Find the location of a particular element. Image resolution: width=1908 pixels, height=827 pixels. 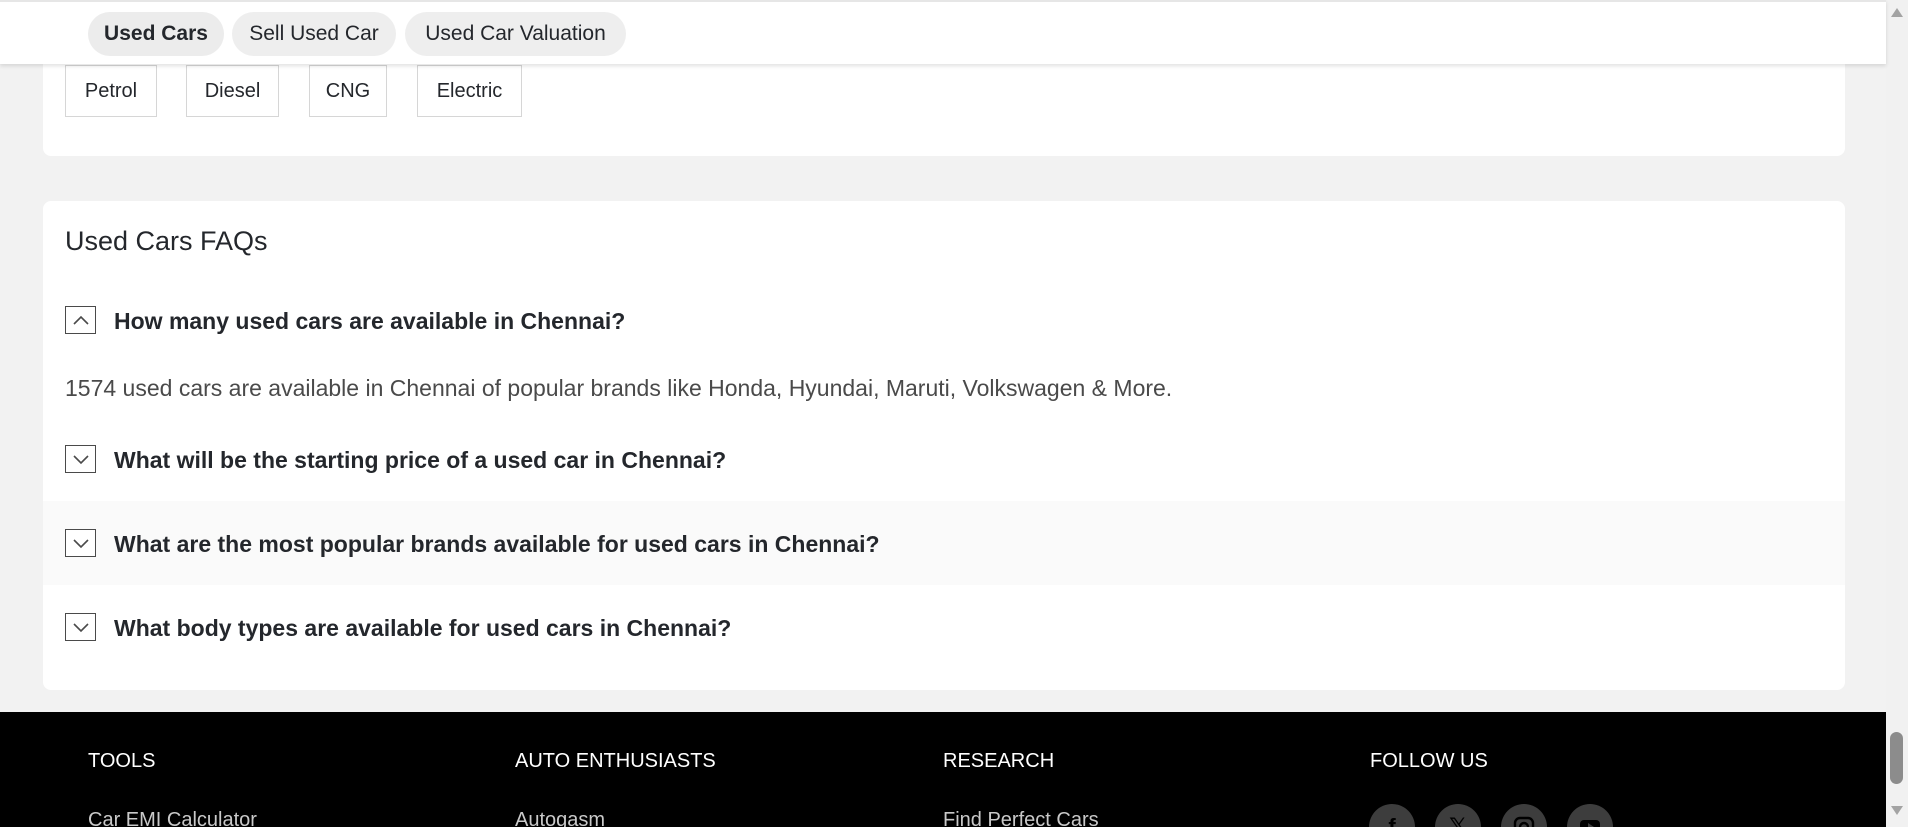

footer-link-find-perfect-cars: Find Perfect Cars is located at coordinates (1021, 818).